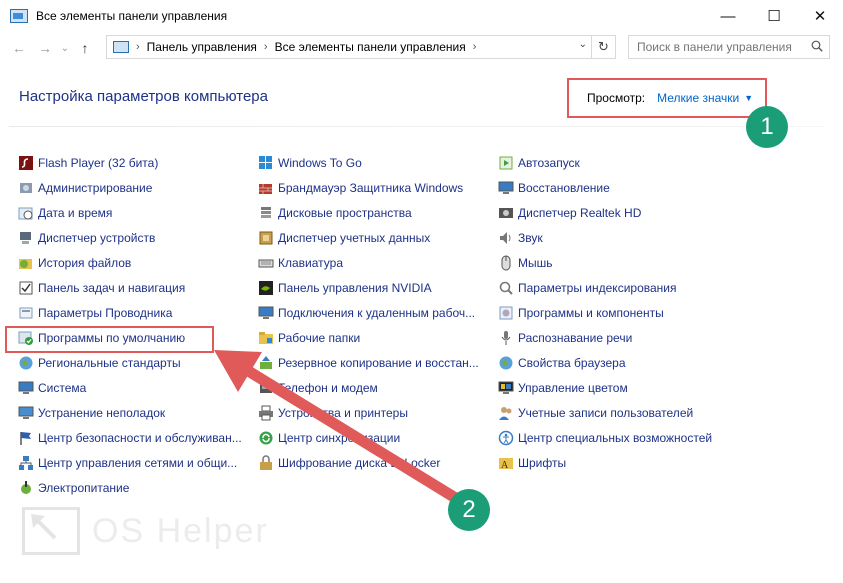 Image resolution: width=843 pixels, height=583 pixels. I want to click on annotation-arrow, so click(341, 429).